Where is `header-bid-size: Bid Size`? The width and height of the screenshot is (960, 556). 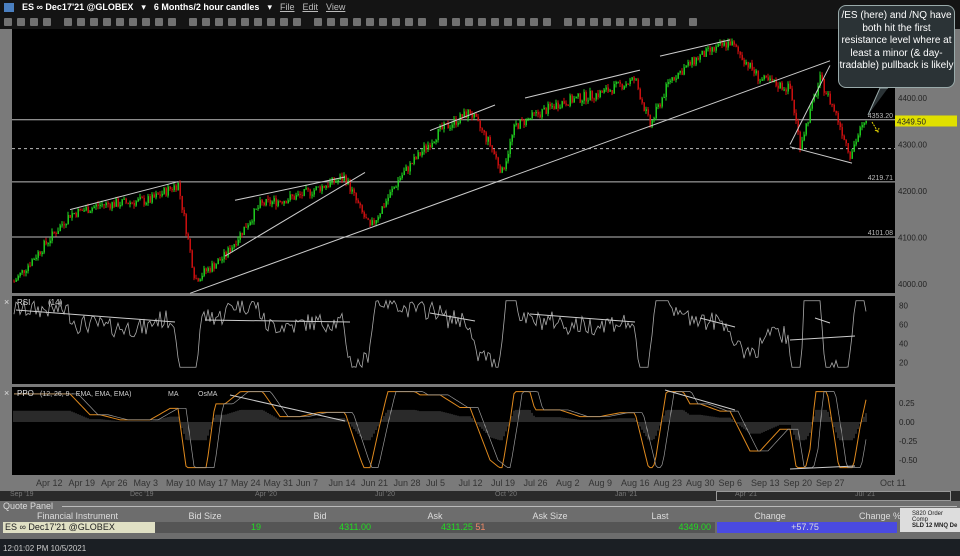 header-bid-size: Bid Size is located at coordinates (205, 516).